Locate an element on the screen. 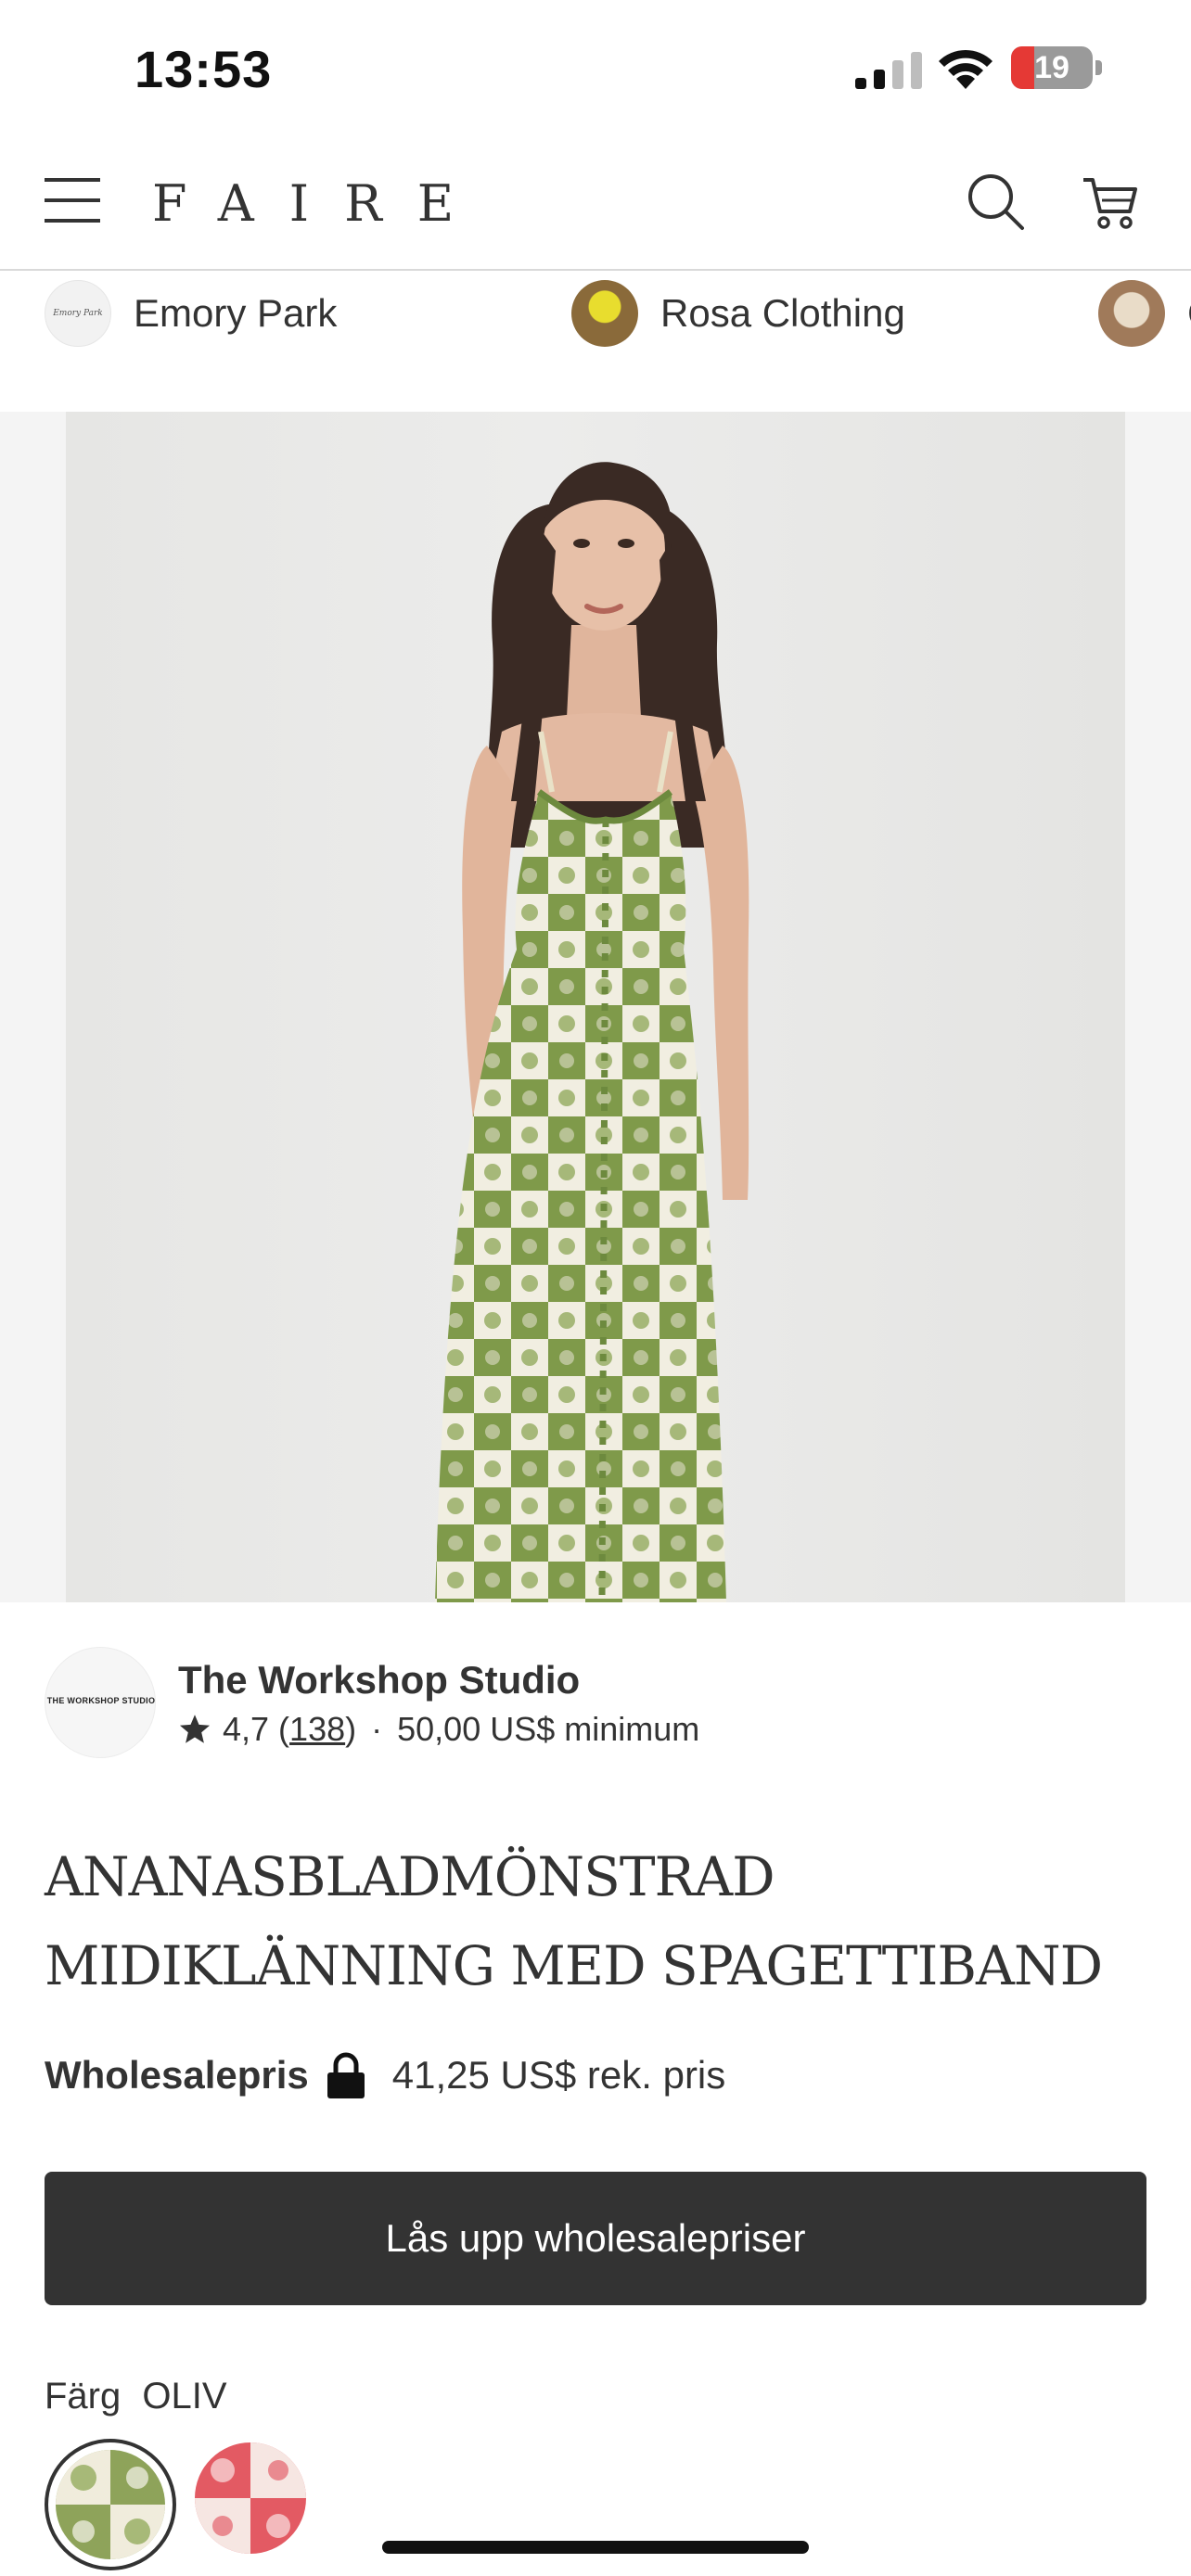 The height and width of the screenshot is (2576, 1191). star-icon is located at coordinates (195, 1729).